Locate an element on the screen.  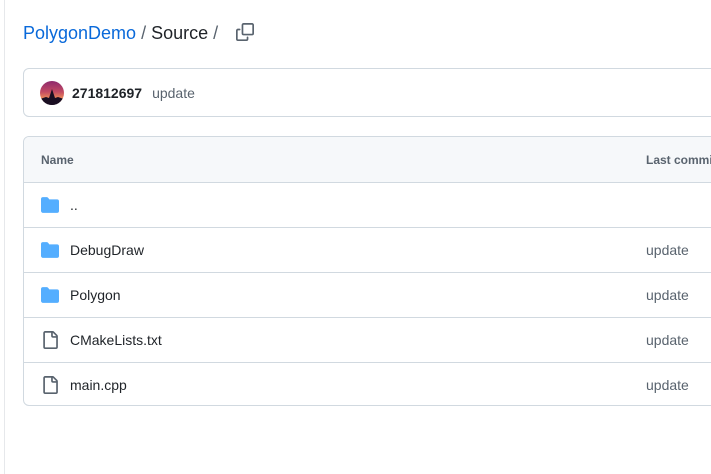
breadcrumb: PolygonDemo / Source / is located at coordinates (123, 33).